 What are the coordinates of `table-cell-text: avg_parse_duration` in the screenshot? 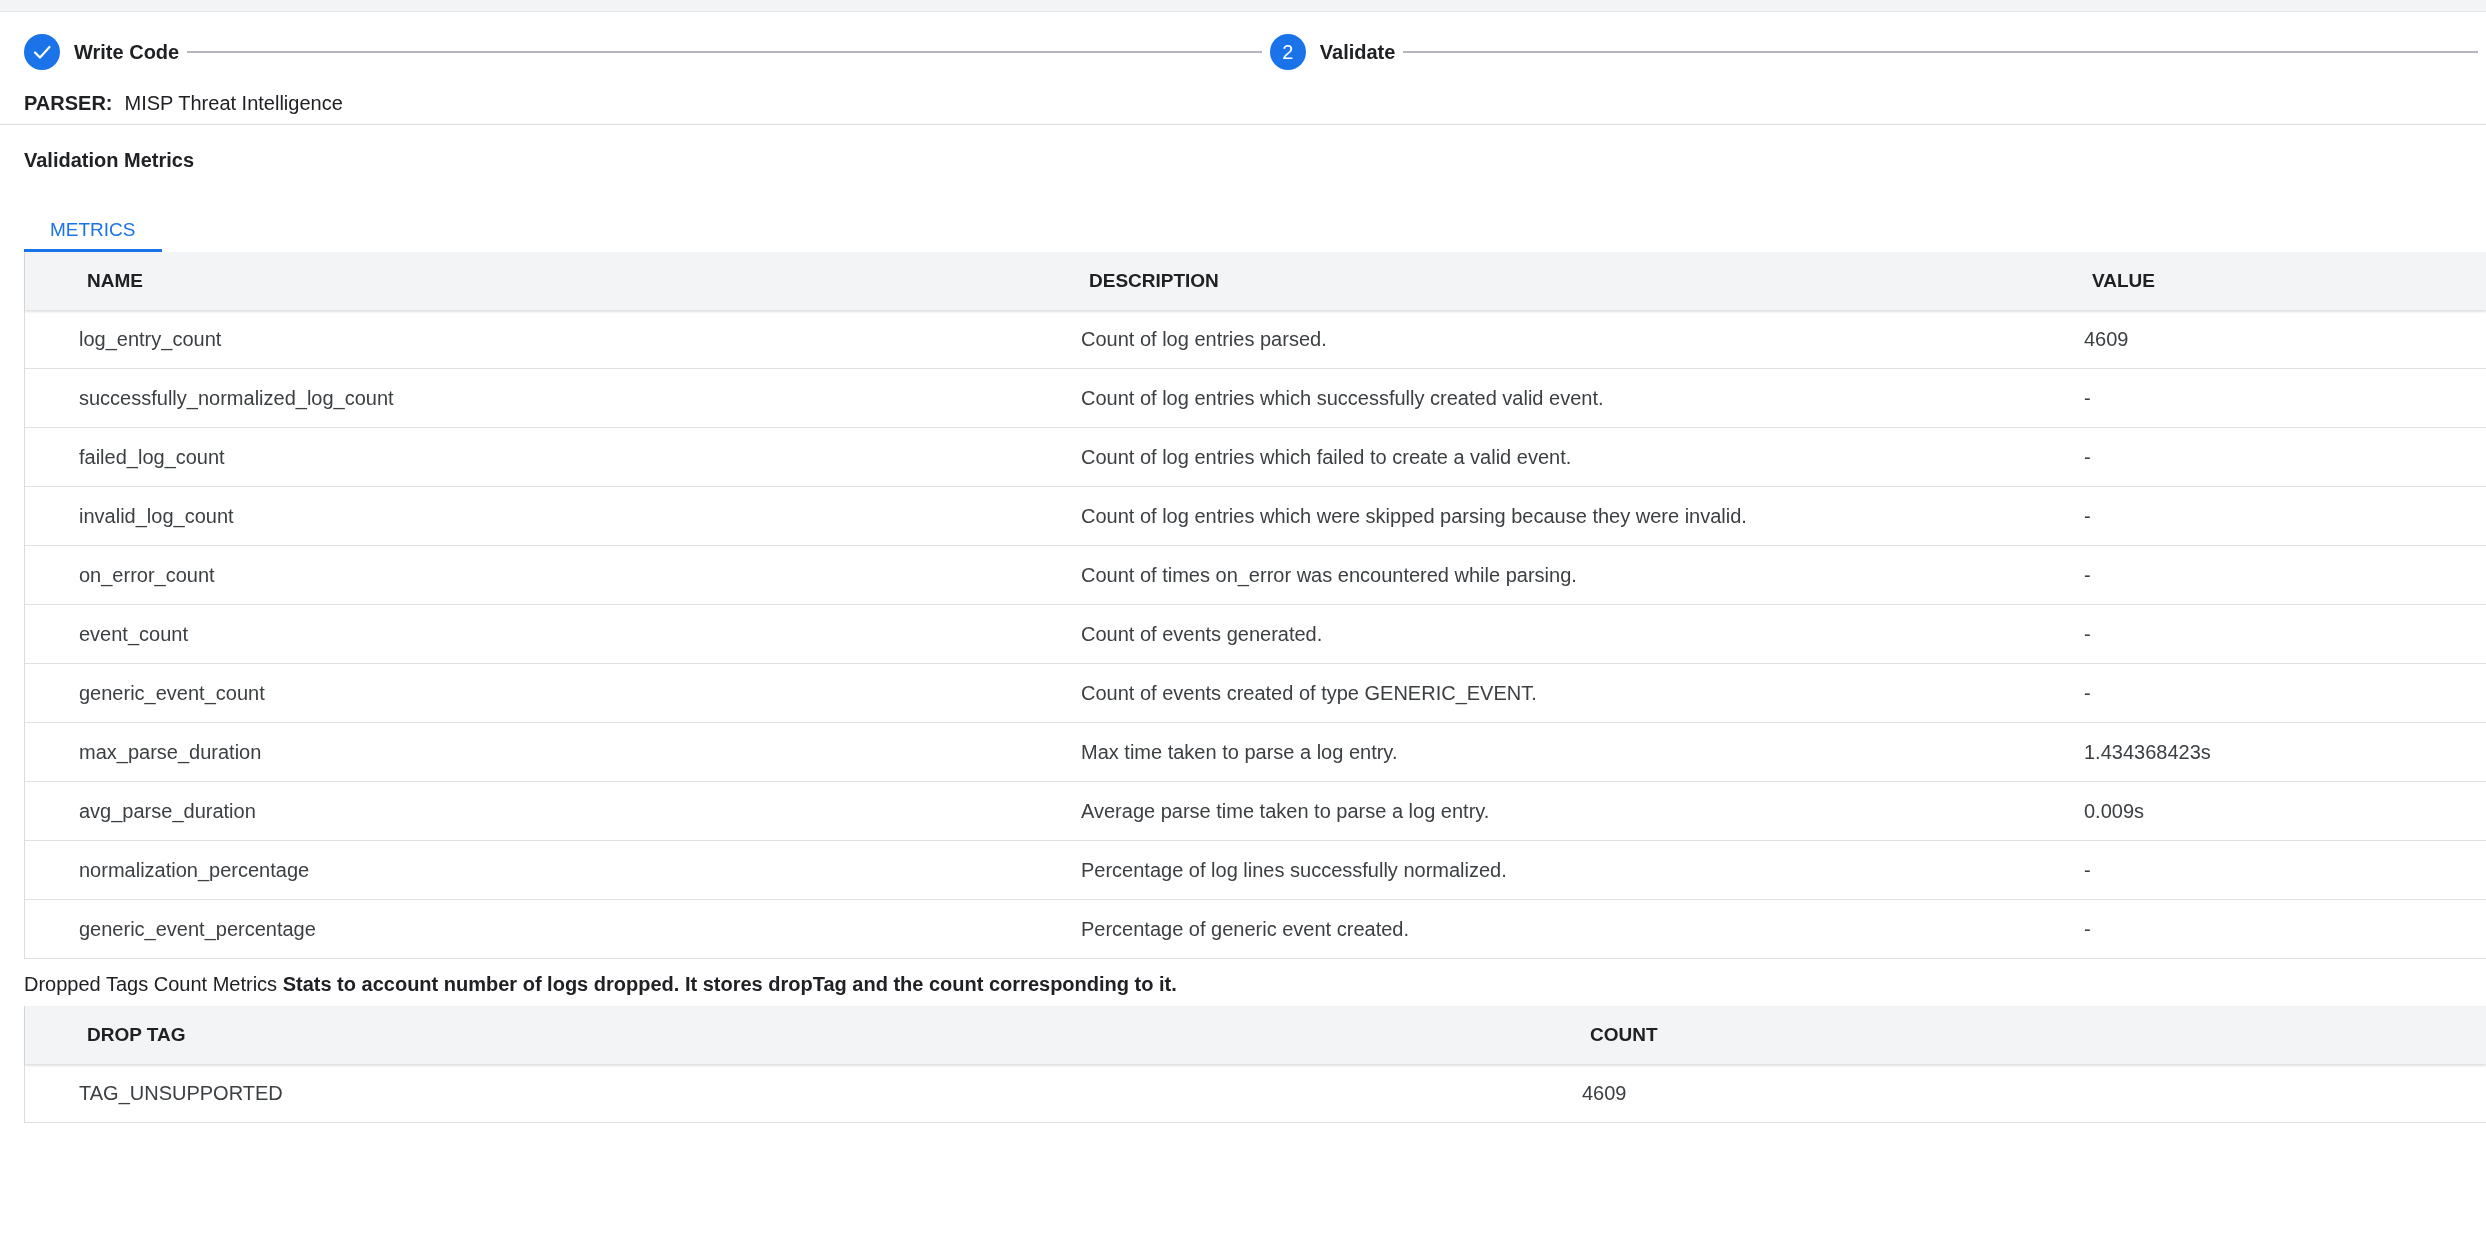 It's located at (167, 811).